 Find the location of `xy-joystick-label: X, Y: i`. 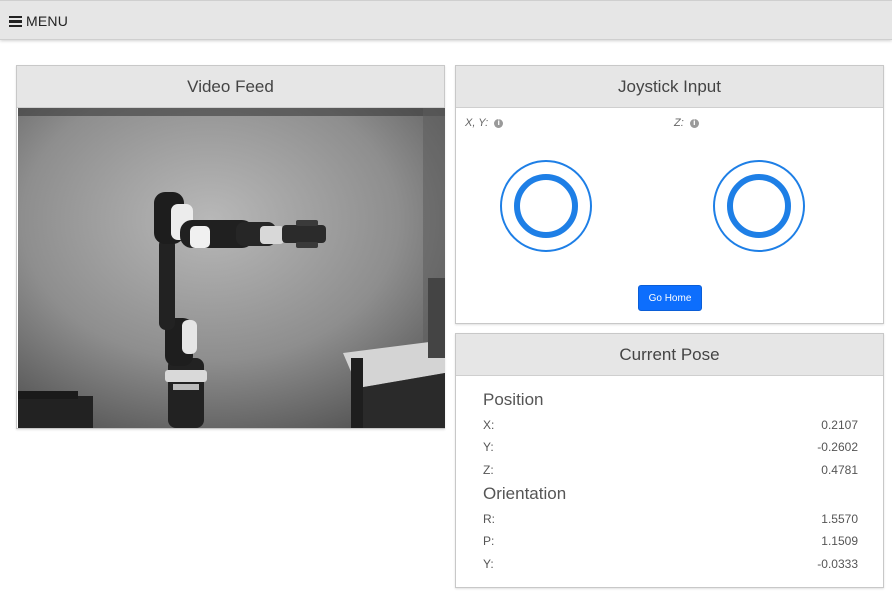

xy-joystick-label: X, Y: i is located at coordinates (484, 123).